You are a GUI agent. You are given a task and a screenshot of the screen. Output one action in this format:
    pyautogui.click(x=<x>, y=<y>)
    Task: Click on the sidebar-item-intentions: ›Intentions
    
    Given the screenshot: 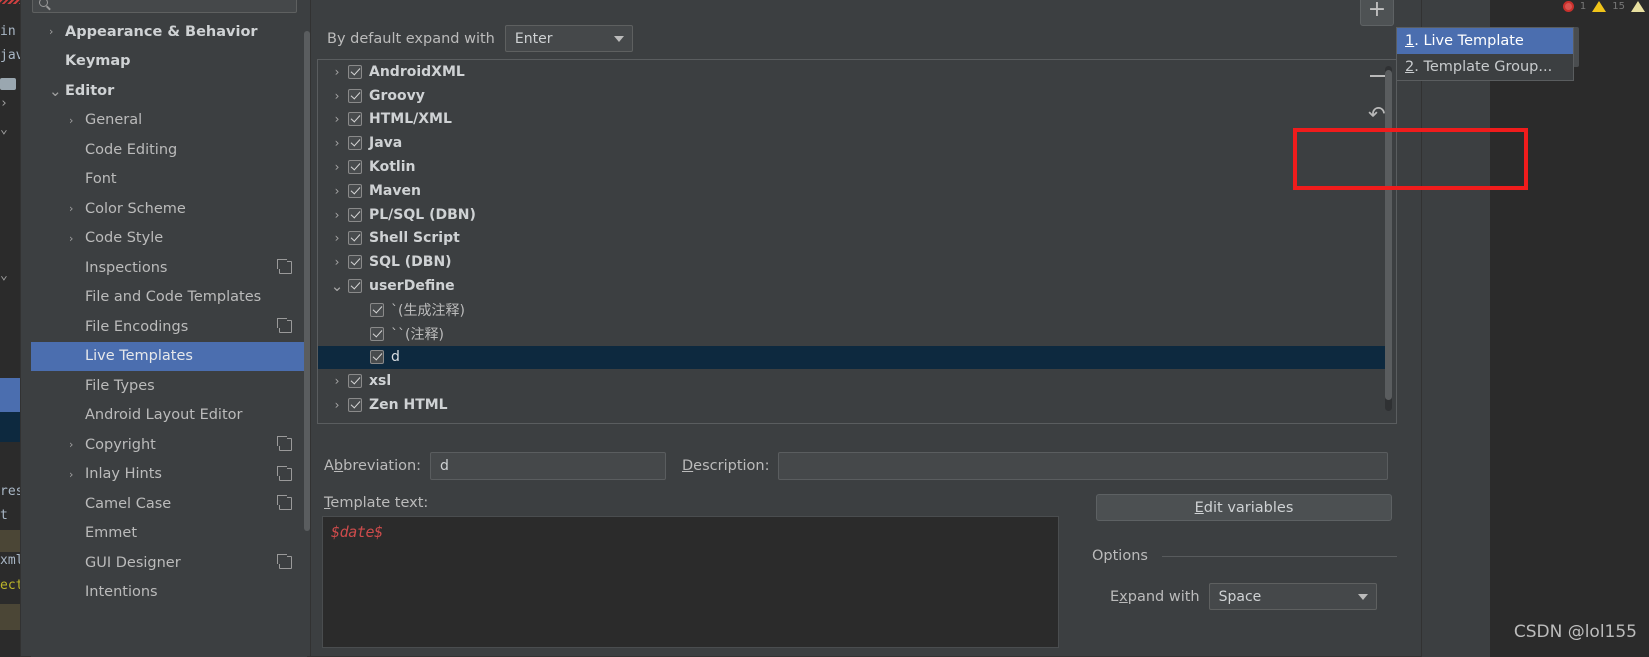 What is the action you would take?
    pyautogui.click(x=169, y=593)
    